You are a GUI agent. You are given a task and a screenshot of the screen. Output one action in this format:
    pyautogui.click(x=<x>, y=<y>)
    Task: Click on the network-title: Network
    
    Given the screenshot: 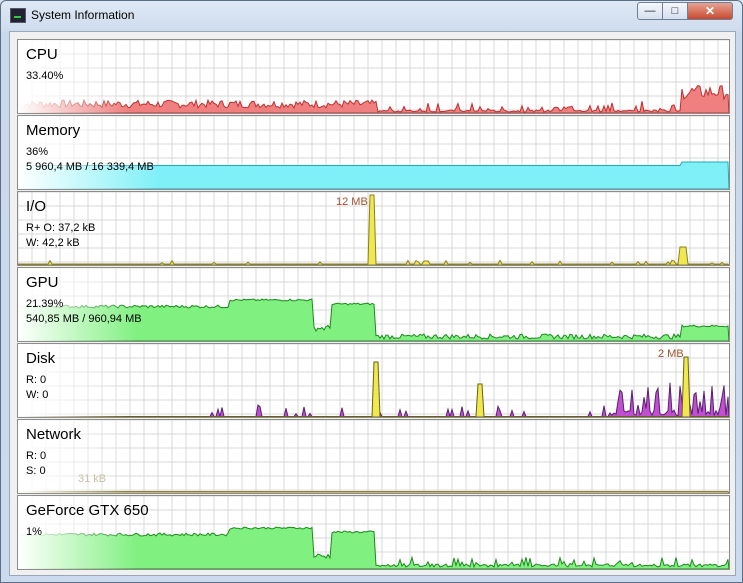 What is the action you would take?
    pyautogui.click(x=54, y=434)
    